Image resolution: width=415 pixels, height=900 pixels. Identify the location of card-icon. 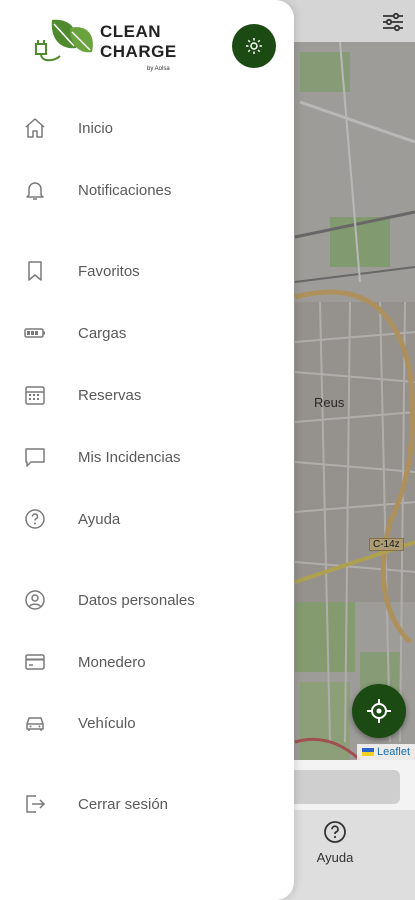
(35, 662).